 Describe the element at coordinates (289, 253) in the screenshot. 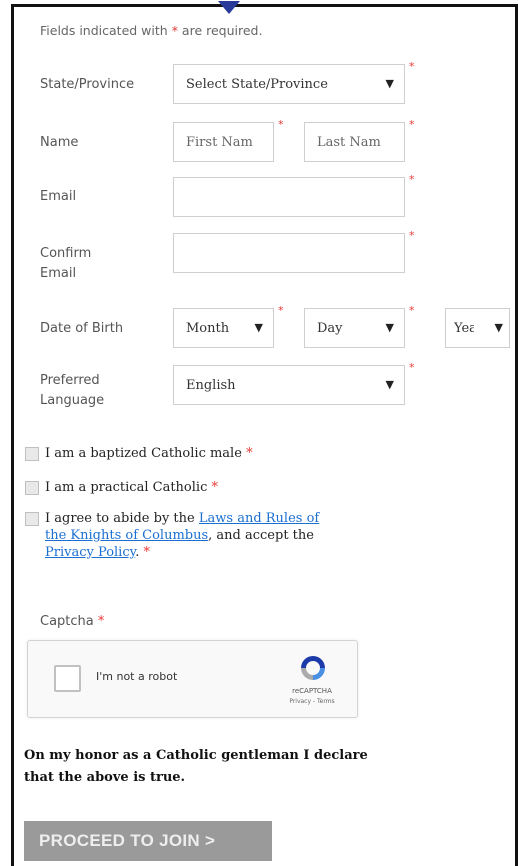

I see `confirm-email-input` at that location.